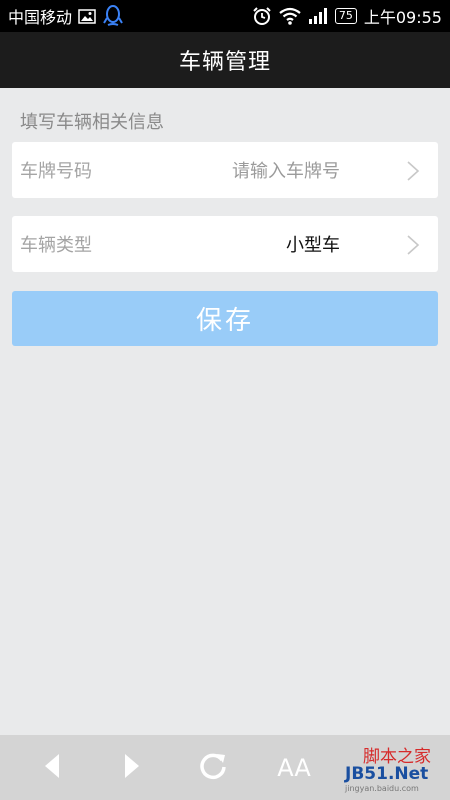 Image resolution: width=450 pixels, height=800 pixels. What do you see at coordinates (387, 774) in the screenshot?
I see `watermark-bottom: JB51.Net` at bounding box center [387, 774].